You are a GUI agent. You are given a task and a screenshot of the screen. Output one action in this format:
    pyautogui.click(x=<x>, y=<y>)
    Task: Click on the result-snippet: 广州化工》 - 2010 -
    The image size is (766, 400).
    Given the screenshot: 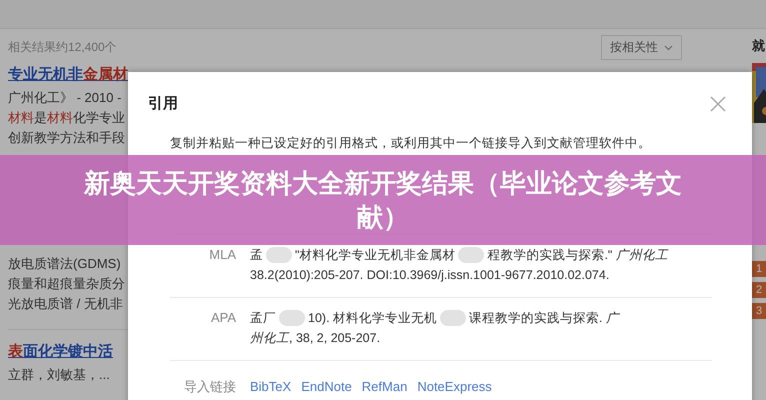 What is the action you would take?
    pyautogui.click(x=65, y=98)
    